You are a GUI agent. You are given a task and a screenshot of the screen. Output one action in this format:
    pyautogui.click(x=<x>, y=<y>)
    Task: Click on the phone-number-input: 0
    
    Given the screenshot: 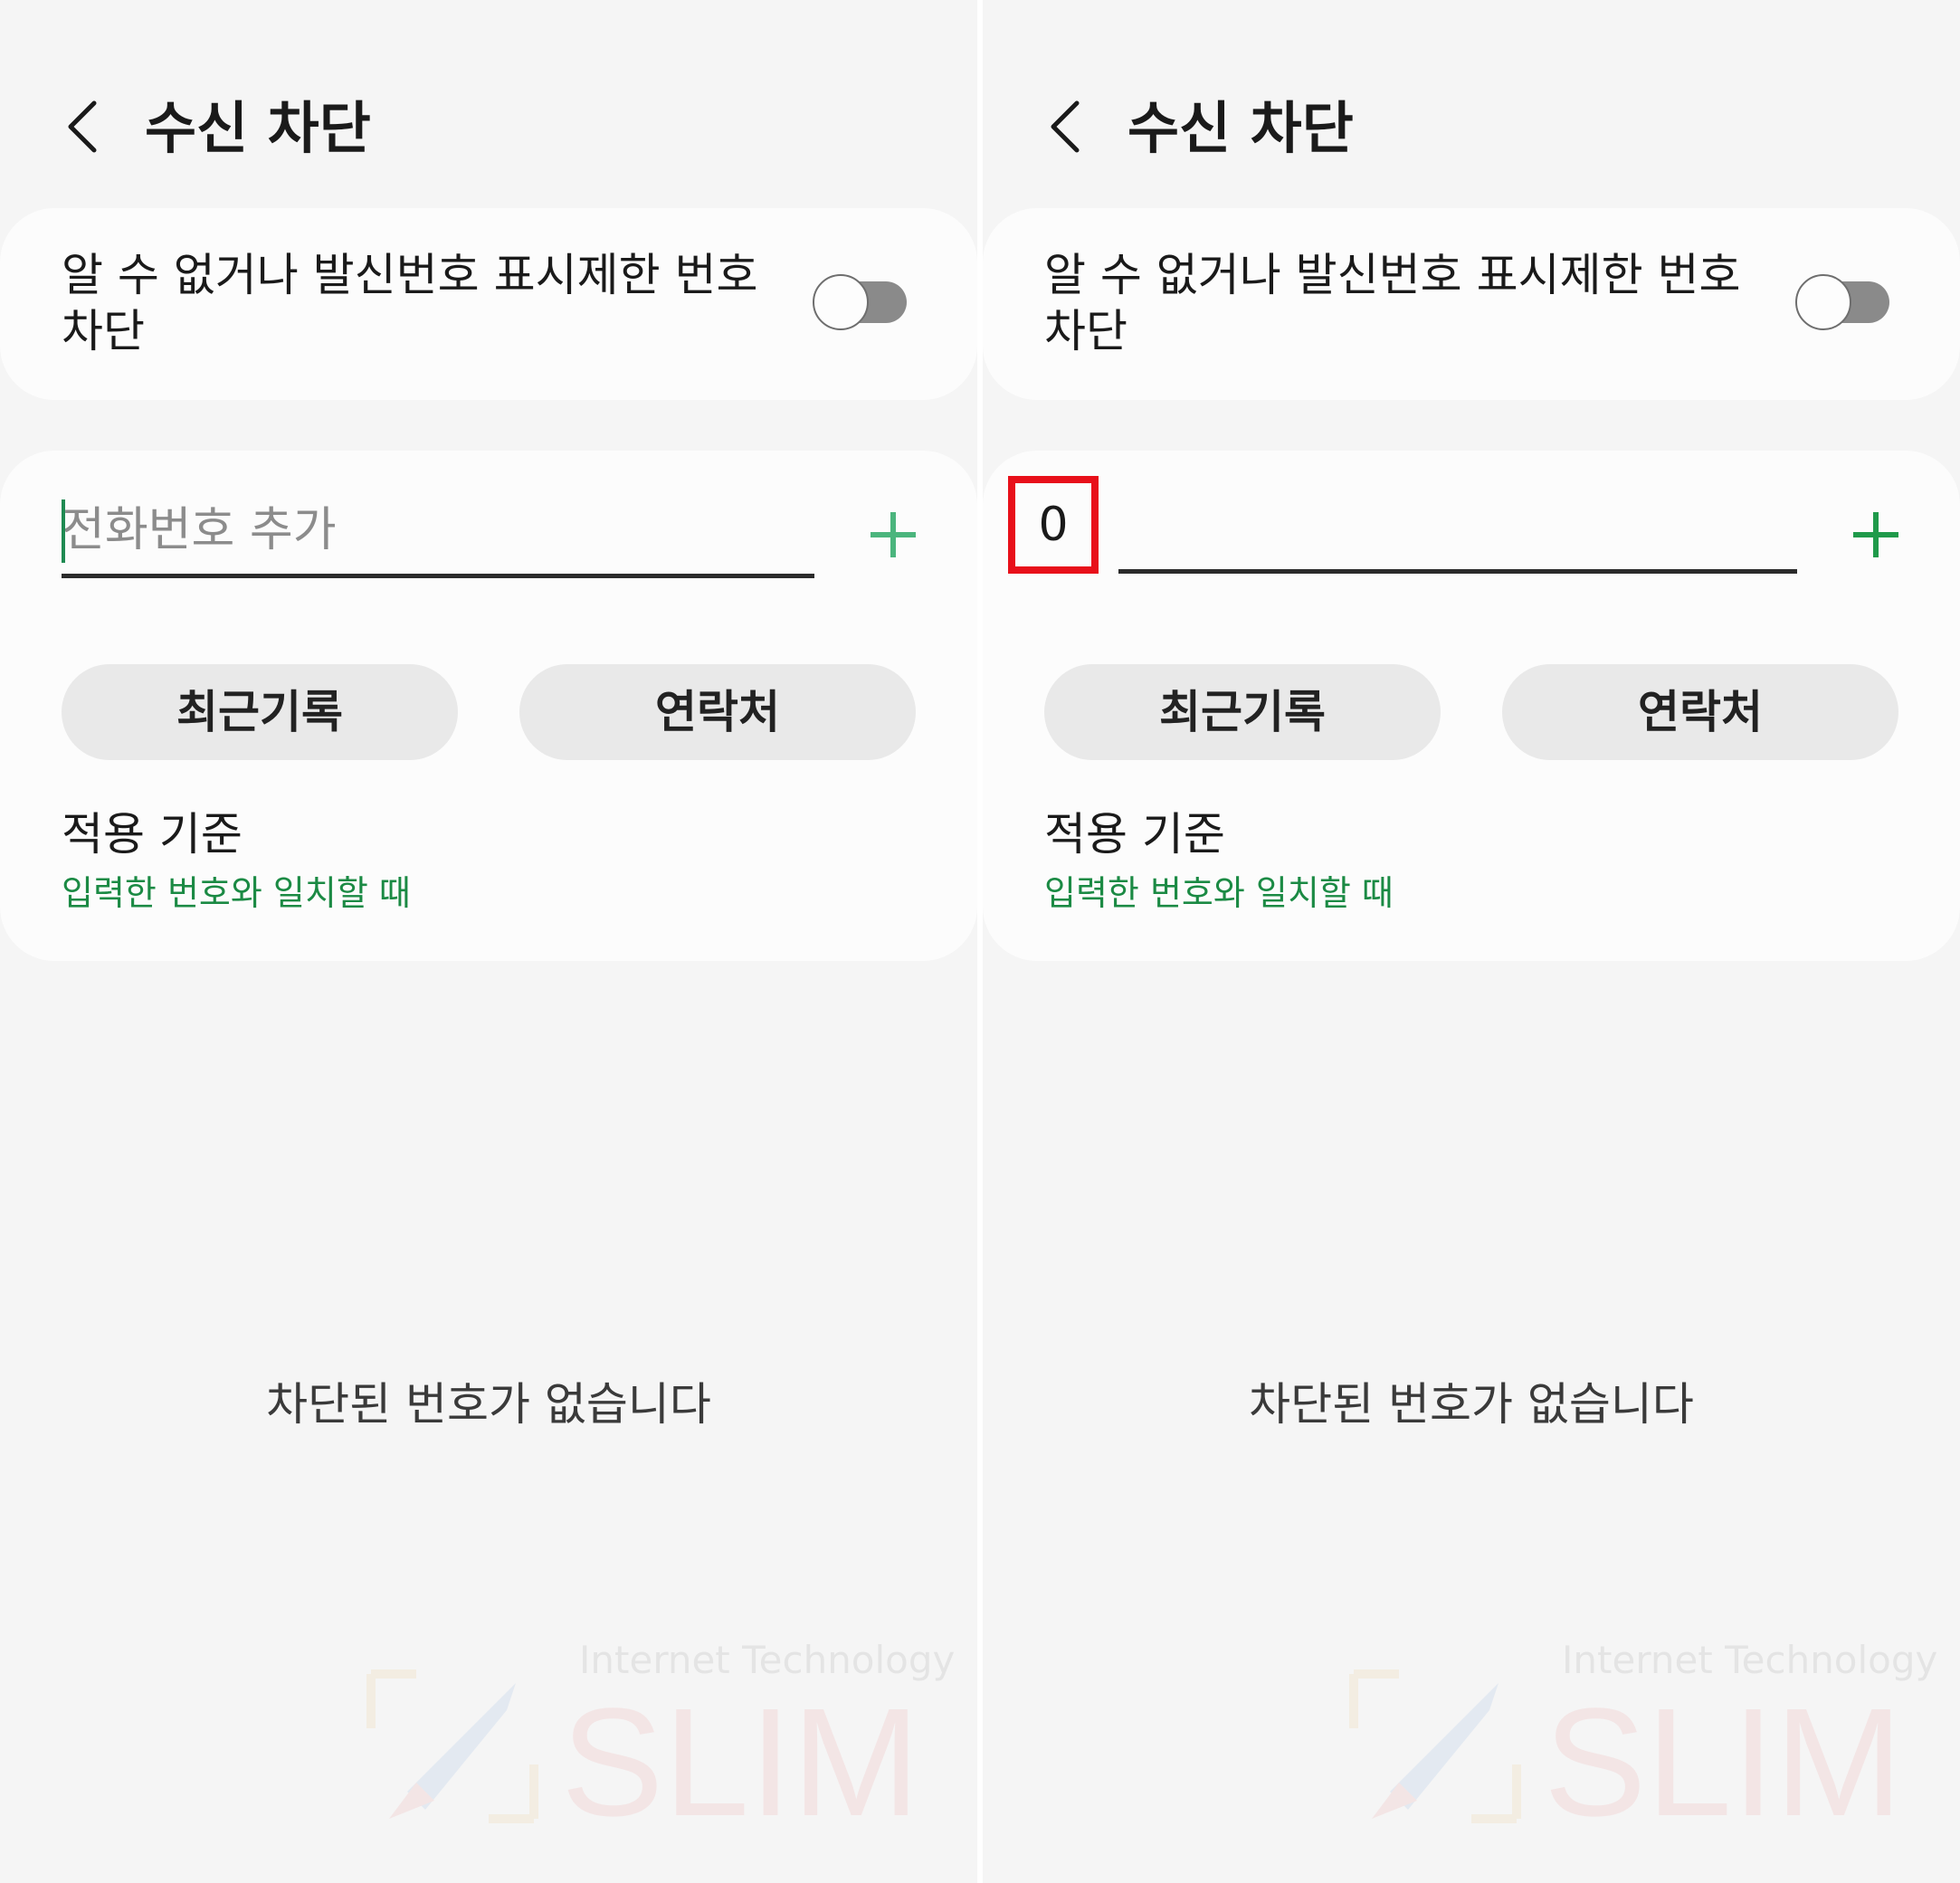 What is the action you would take?
    pyautogui.click(x=1054, y=525)
    